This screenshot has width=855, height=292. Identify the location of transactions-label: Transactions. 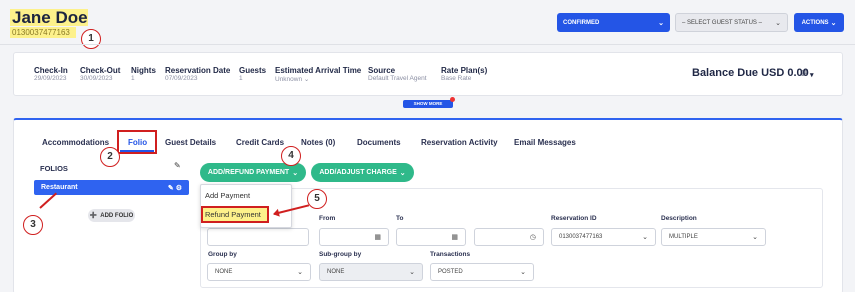
(450, 254).